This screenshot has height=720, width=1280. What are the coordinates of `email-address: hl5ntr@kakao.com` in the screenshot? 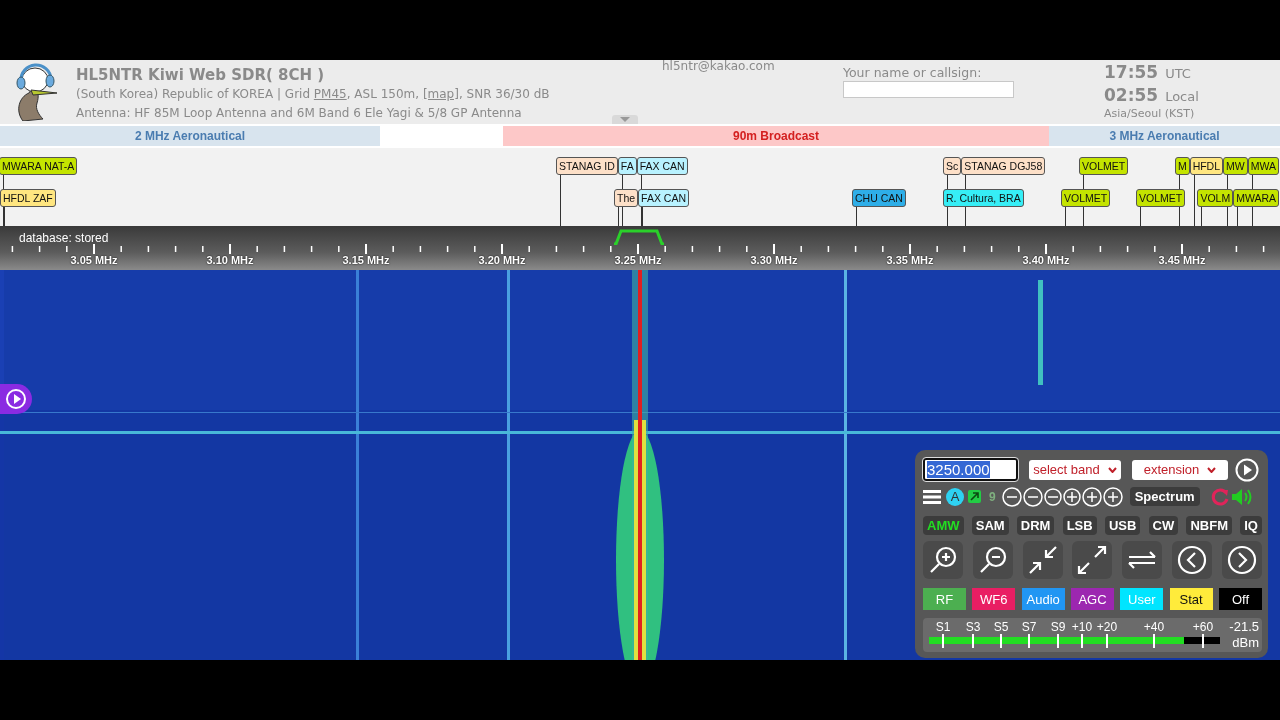 It's located at (718, 66).